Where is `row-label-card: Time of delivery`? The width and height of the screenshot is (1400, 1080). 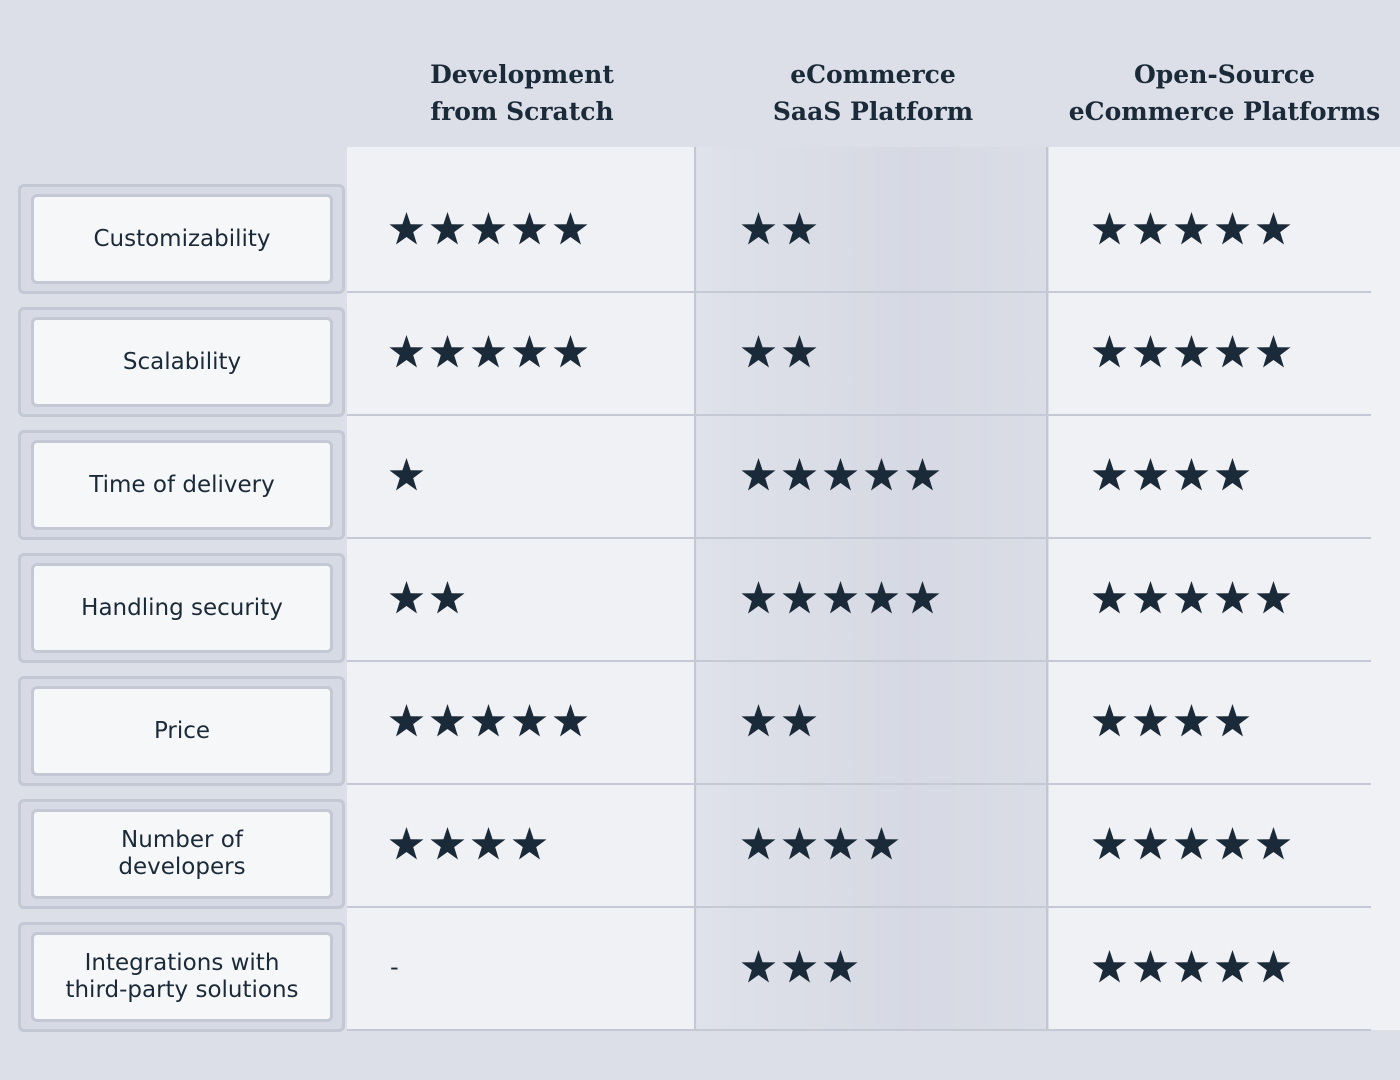
row-label-card: Time of delivery is located at coordinates (181, 485).